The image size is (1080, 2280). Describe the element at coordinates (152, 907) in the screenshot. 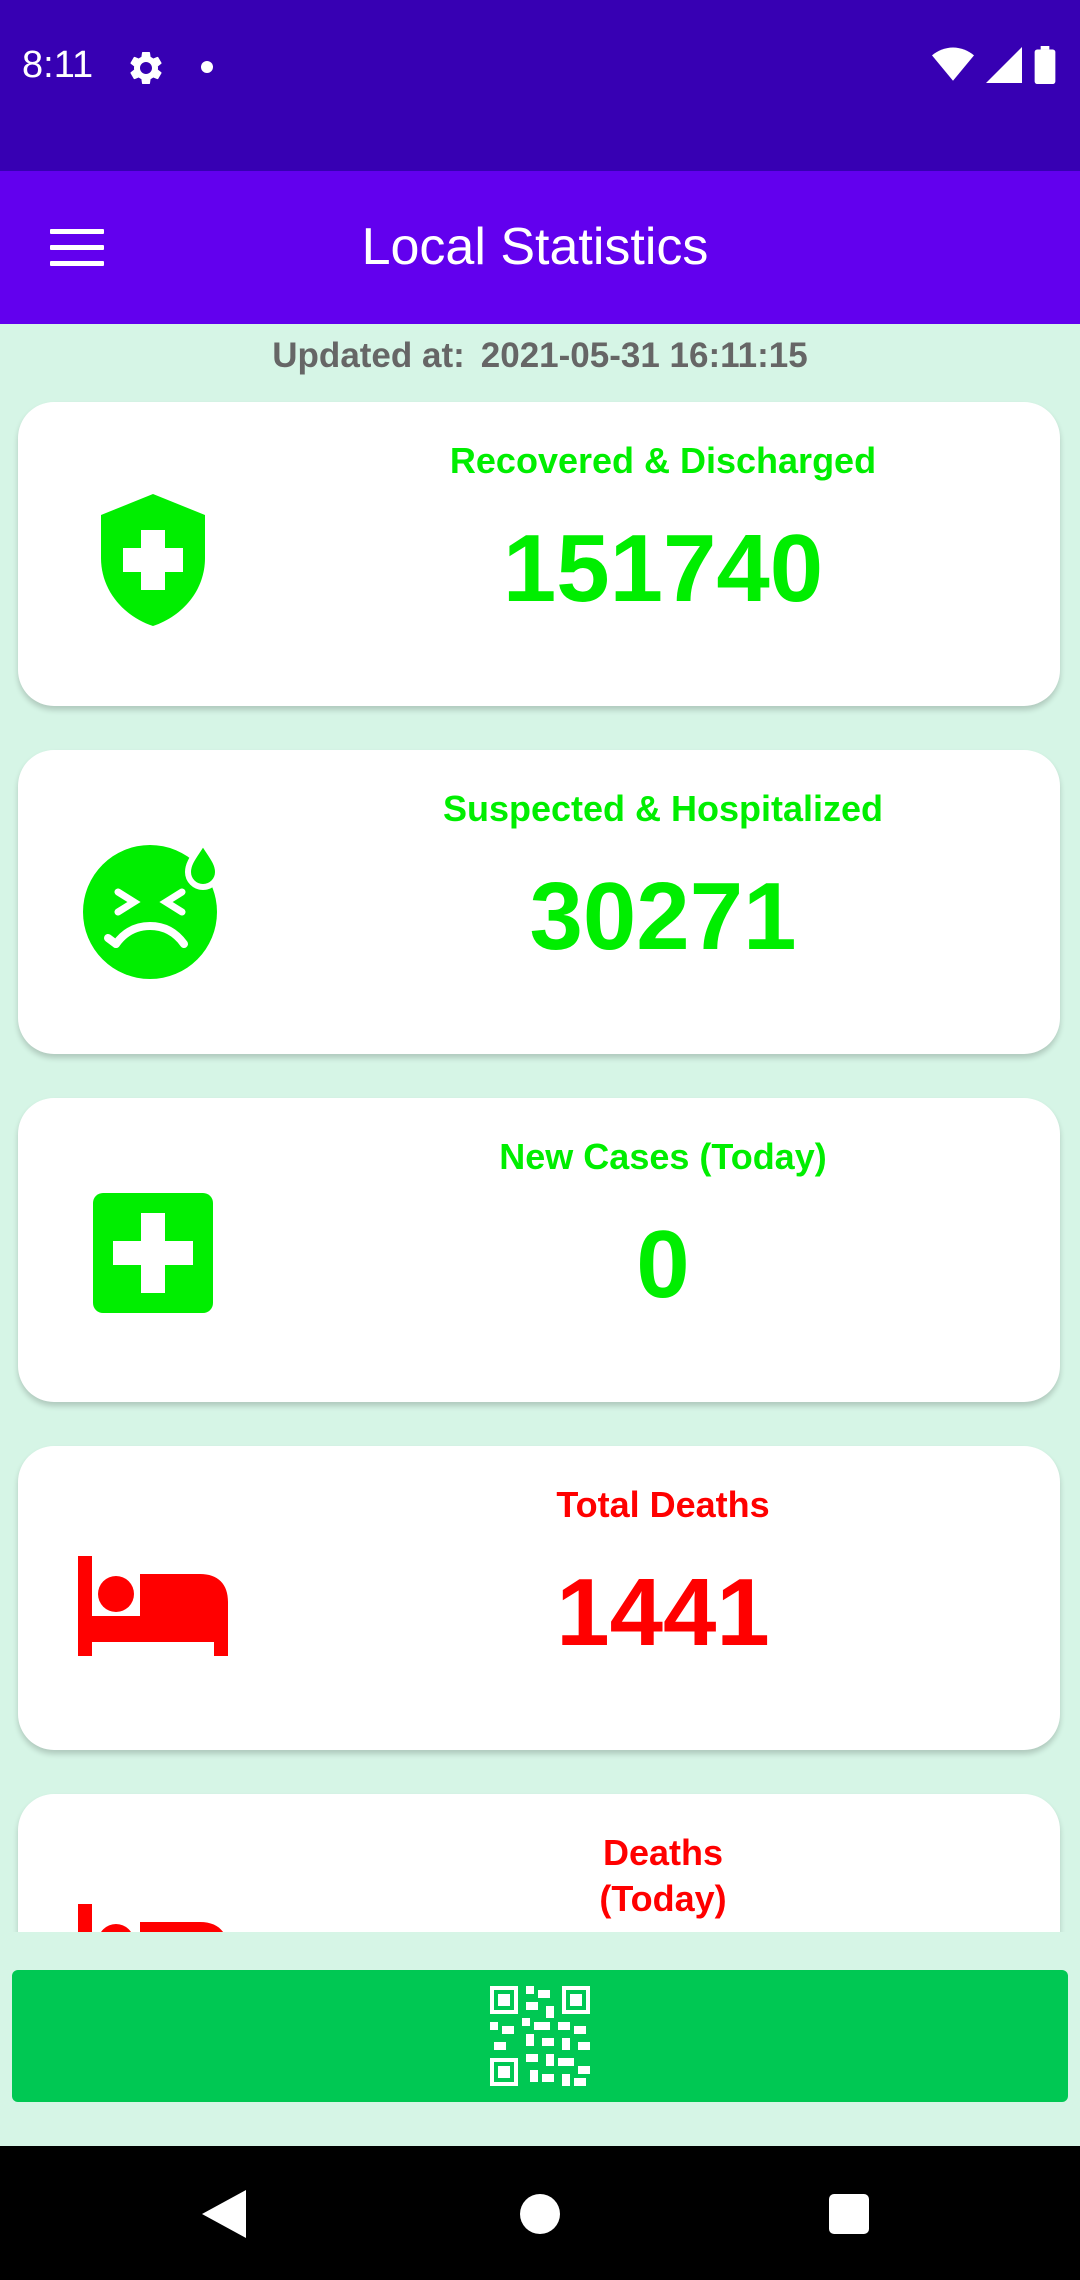

I see `sick-face-icon` at that location.